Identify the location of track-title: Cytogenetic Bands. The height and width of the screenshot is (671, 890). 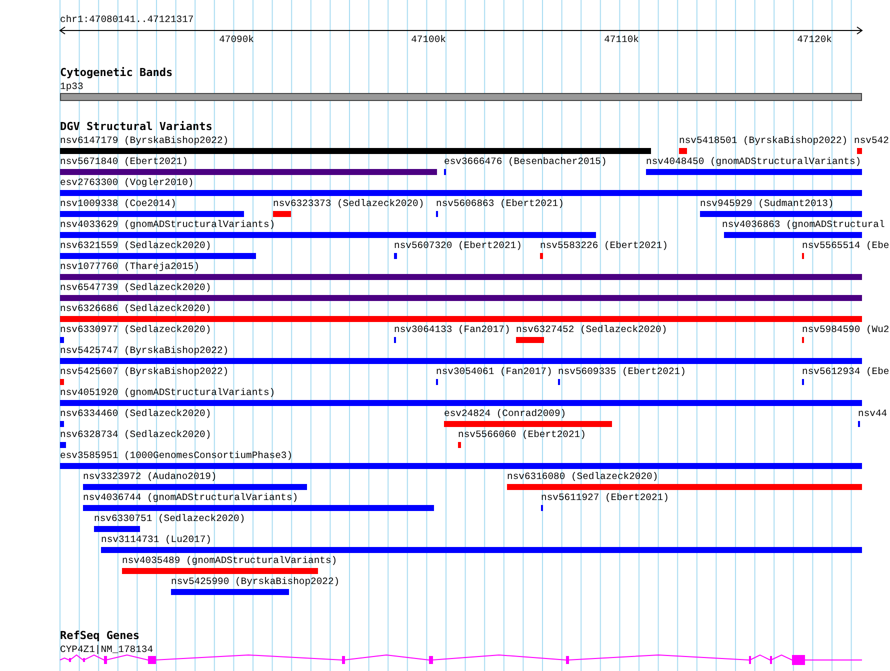
(116, 73).